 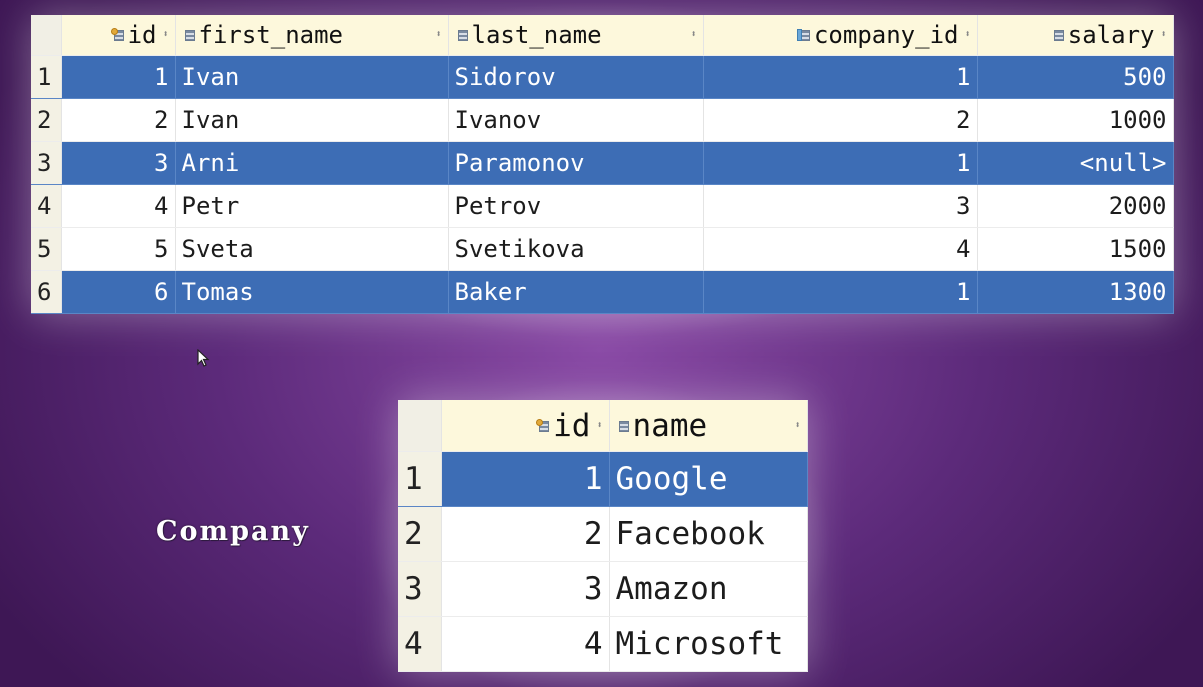 I want to click on row-number: 5, so click(x=46, y=249).